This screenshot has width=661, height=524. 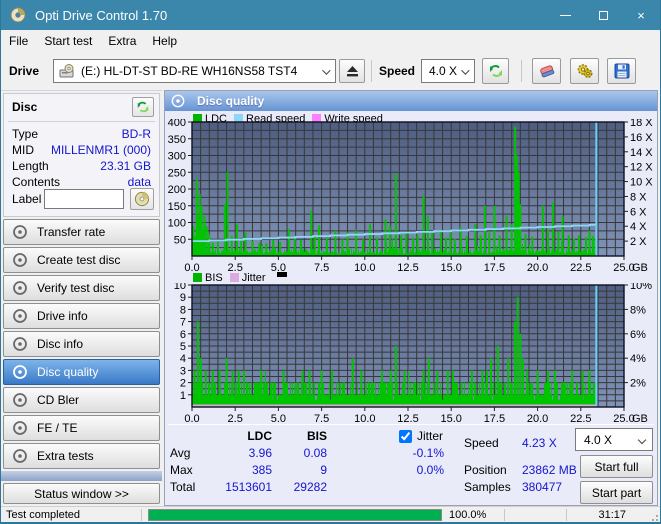 What do you see at coordinates (616, 466) in the screenshot?
I see `start-full-button: Start full` at bounding box center [616, 466].